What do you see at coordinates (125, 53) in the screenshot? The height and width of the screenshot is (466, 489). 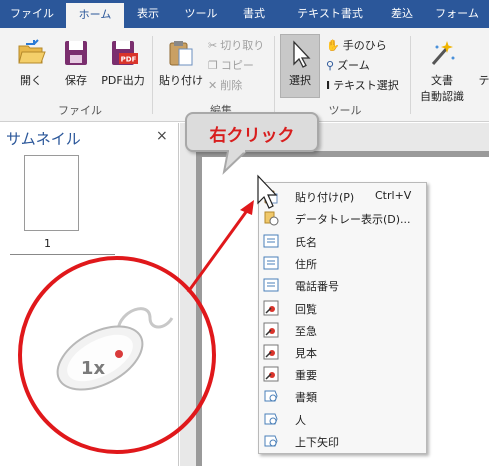 I see `pdf-file-icon: PDF` at bounding box center [125, 53].